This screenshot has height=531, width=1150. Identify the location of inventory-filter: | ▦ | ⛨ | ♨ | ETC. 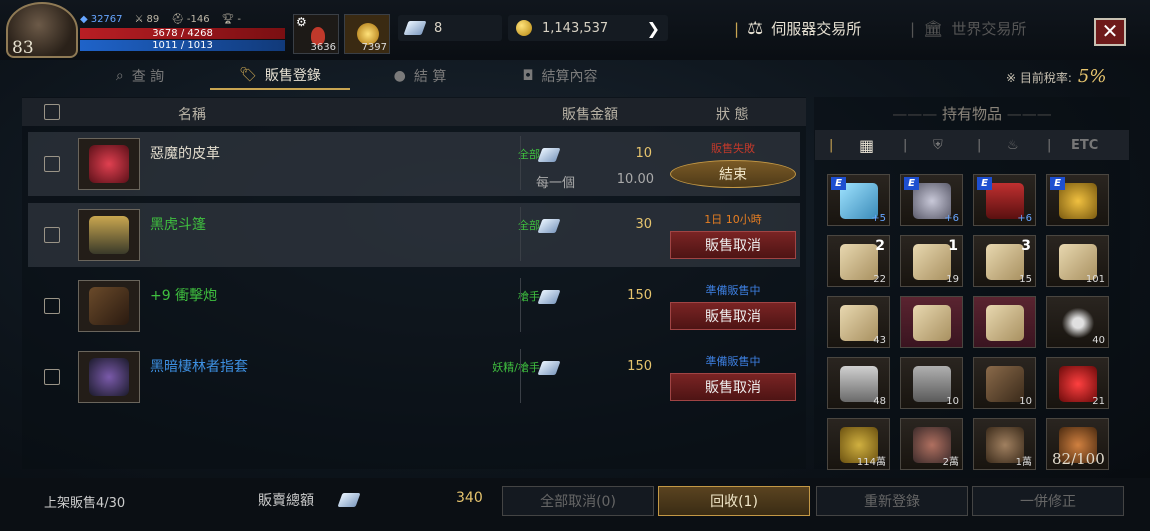
(972, 145).